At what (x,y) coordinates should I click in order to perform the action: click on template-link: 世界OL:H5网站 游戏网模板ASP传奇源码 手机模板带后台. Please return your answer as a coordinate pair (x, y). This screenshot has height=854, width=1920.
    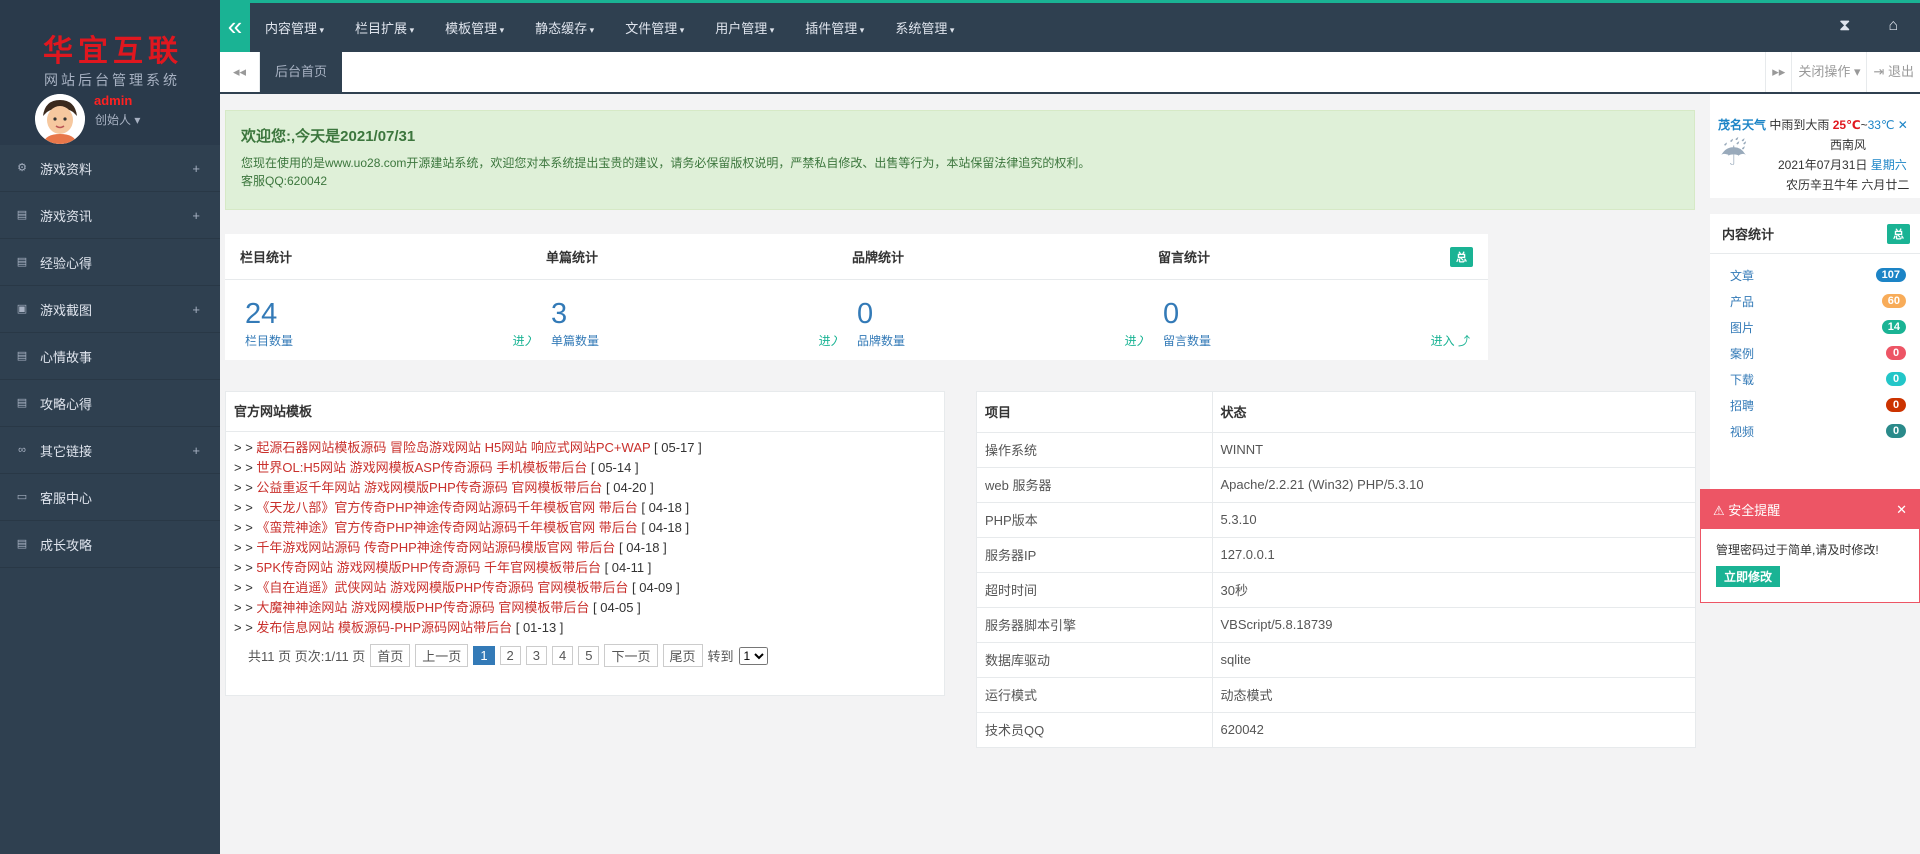
    Looking at the image, I should click on (421, 467).